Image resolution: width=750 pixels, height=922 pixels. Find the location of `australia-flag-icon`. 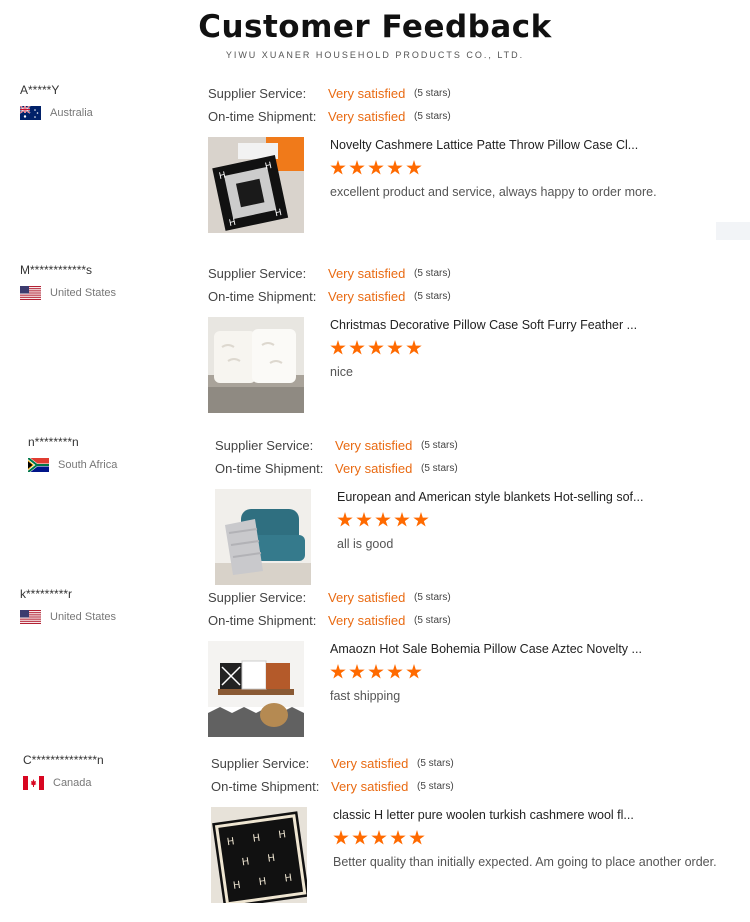

australia-flag-icon is located at coordinates (30, 113).